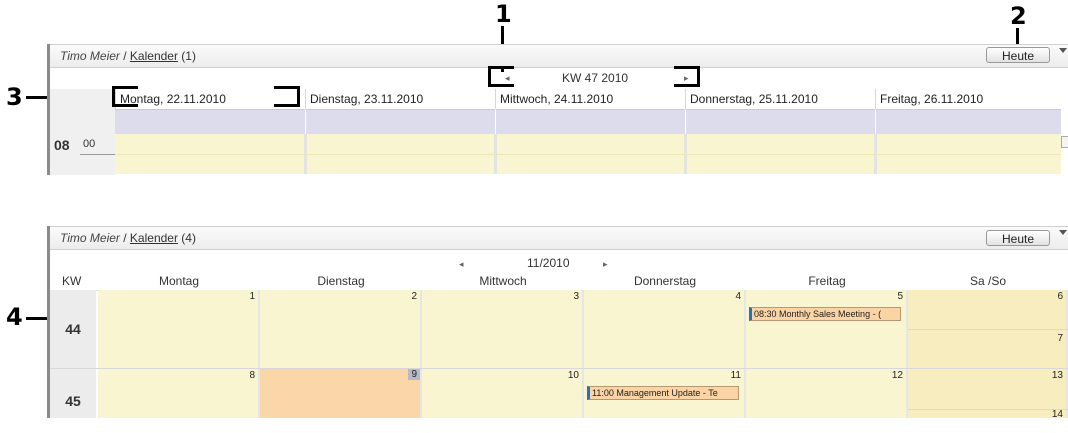 The width and height of the screenshot is (1068, 433). I want to click on day-cell: 8, so click(179, 393).